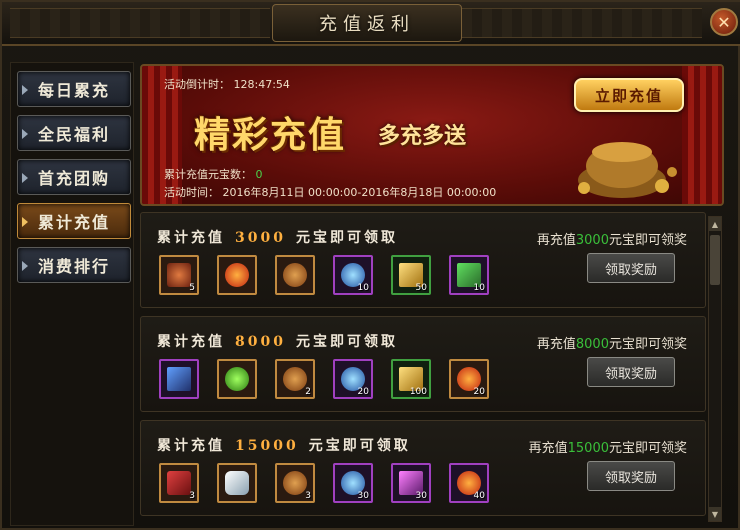  I want to click on reward-hint: 再充值8000元宝即可领奖, so click(612, 342).